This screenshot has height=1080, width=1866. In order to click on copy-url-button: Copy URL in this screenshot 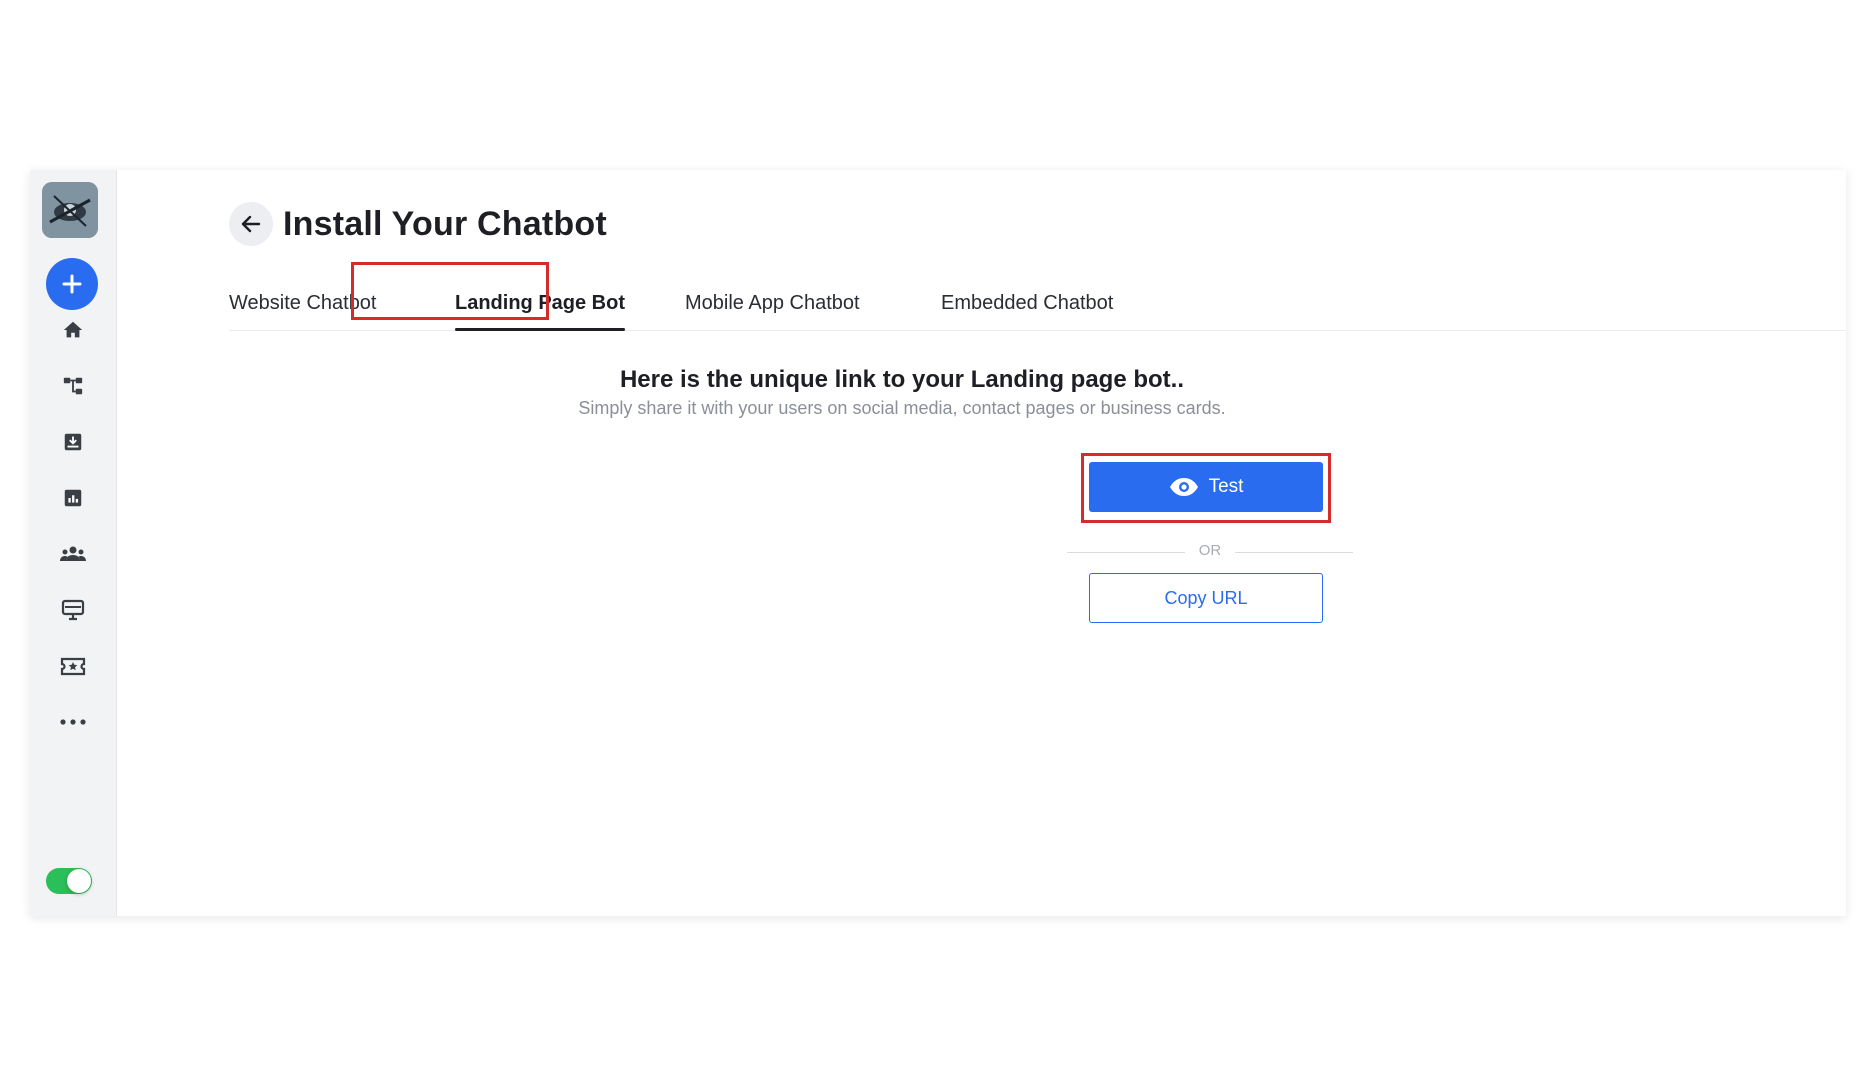, I will do `click(1206, 598)`.